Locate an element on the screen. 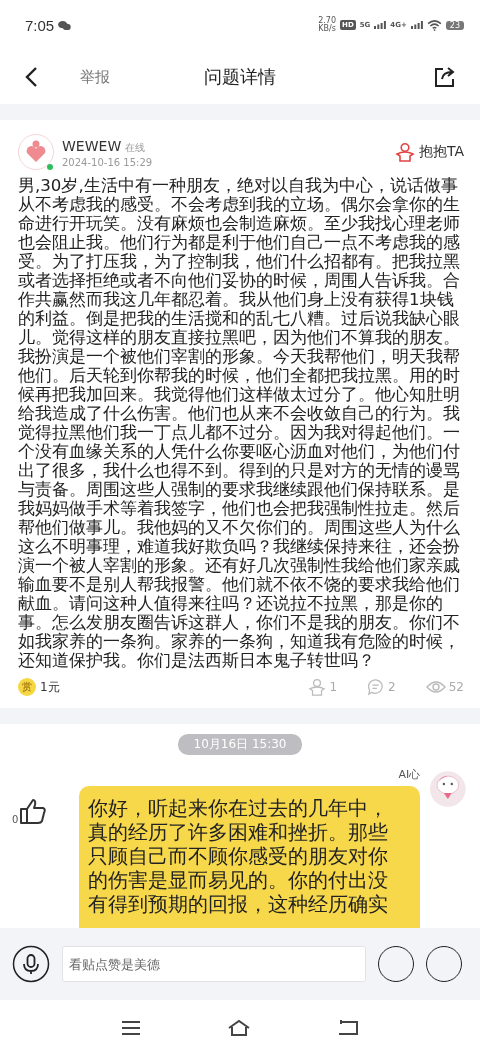 The image size is (480, 1056). share-icon is located at coordinates (445, 77).